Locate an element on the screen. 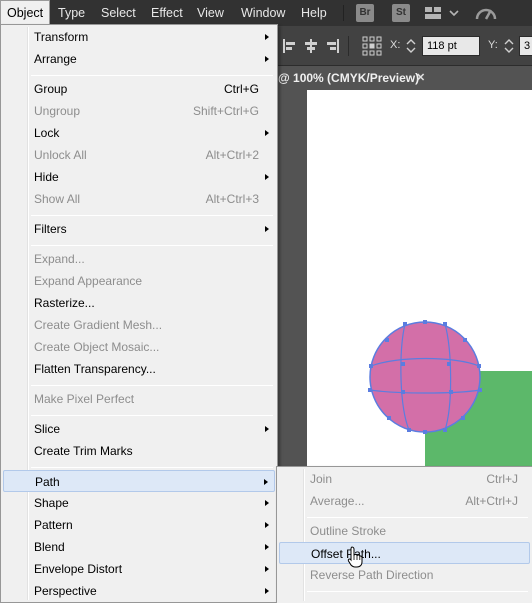 This screenshot has width=532, height=603. menu-item-label: Create Trim Marks is located at coordinates (83, 451).